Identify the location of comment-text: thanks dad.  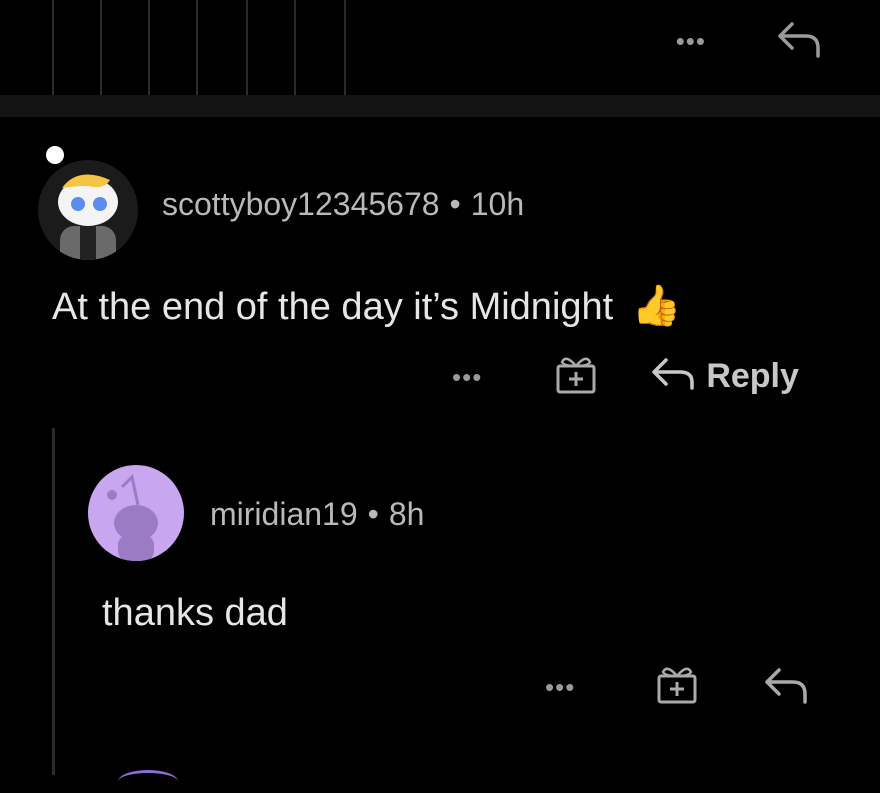
(195, 613).